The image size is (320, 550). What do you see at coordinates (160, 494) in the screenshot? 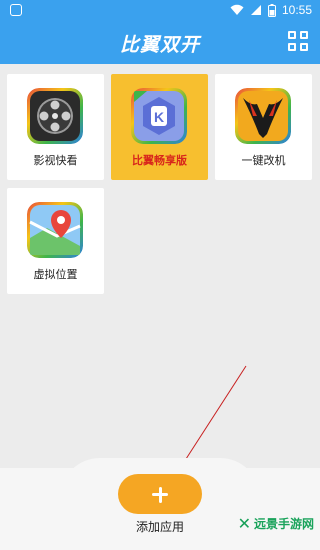
I see `add-app-button` at bounding box center [160, 494].